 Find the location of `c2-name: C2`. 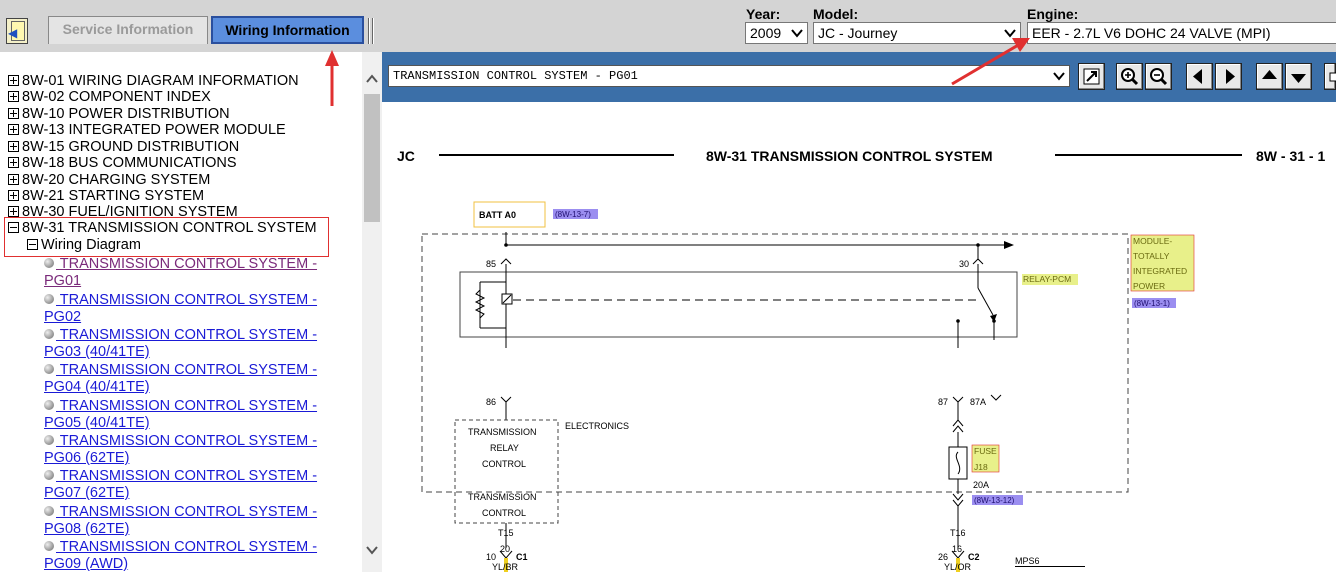

c2-name: C2 is located at coordinates (974, 557).